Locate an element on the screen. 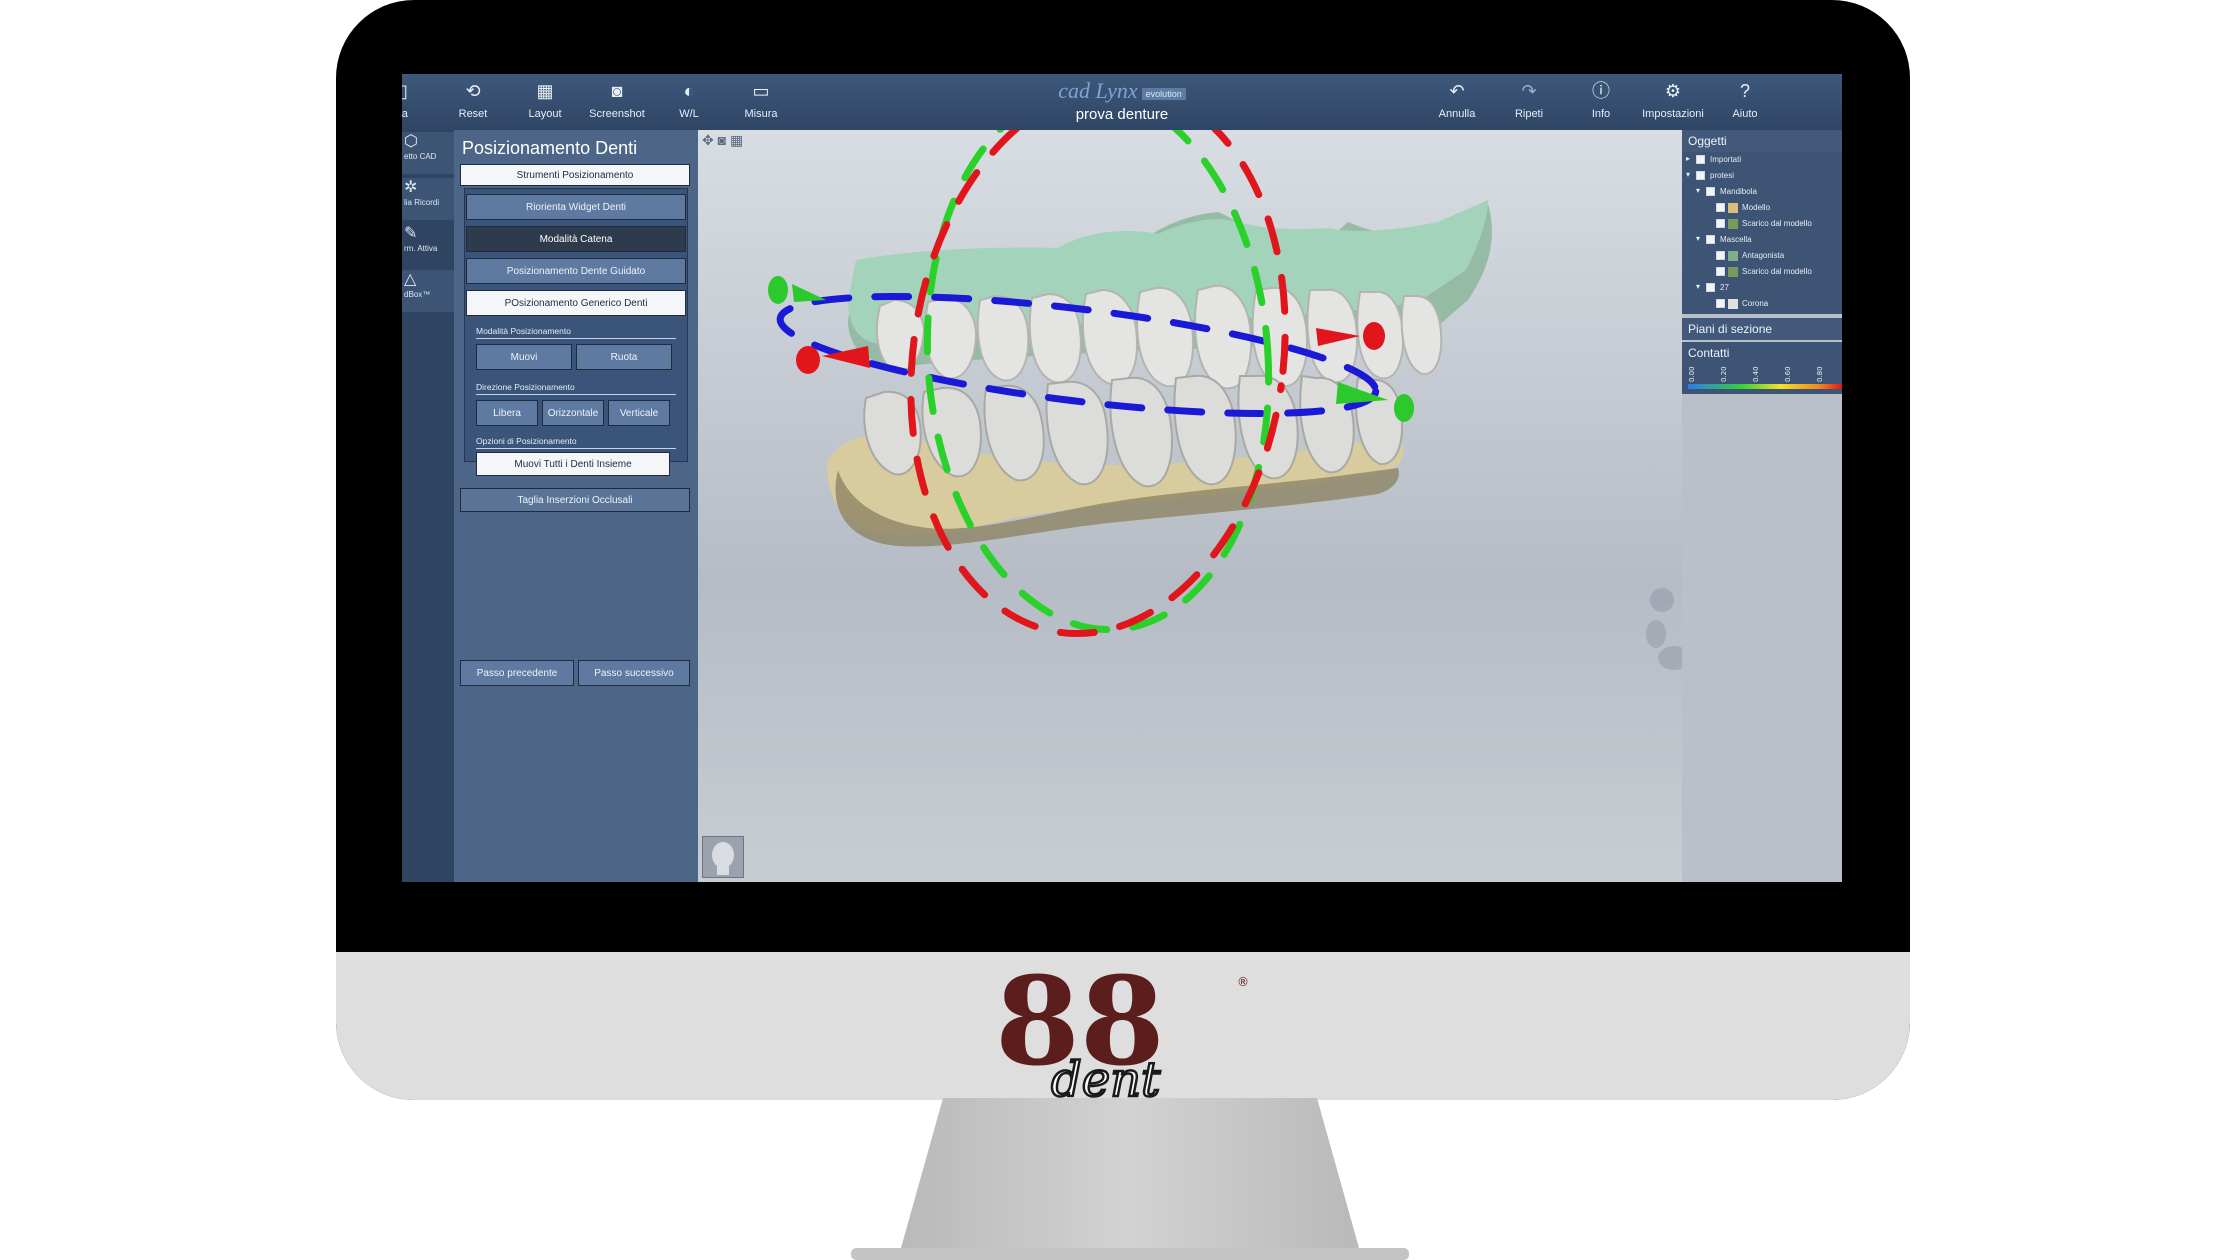 This screenshot has width=2240, height=1260. grid-icon: ▦ is located at coordinates (736, 140).